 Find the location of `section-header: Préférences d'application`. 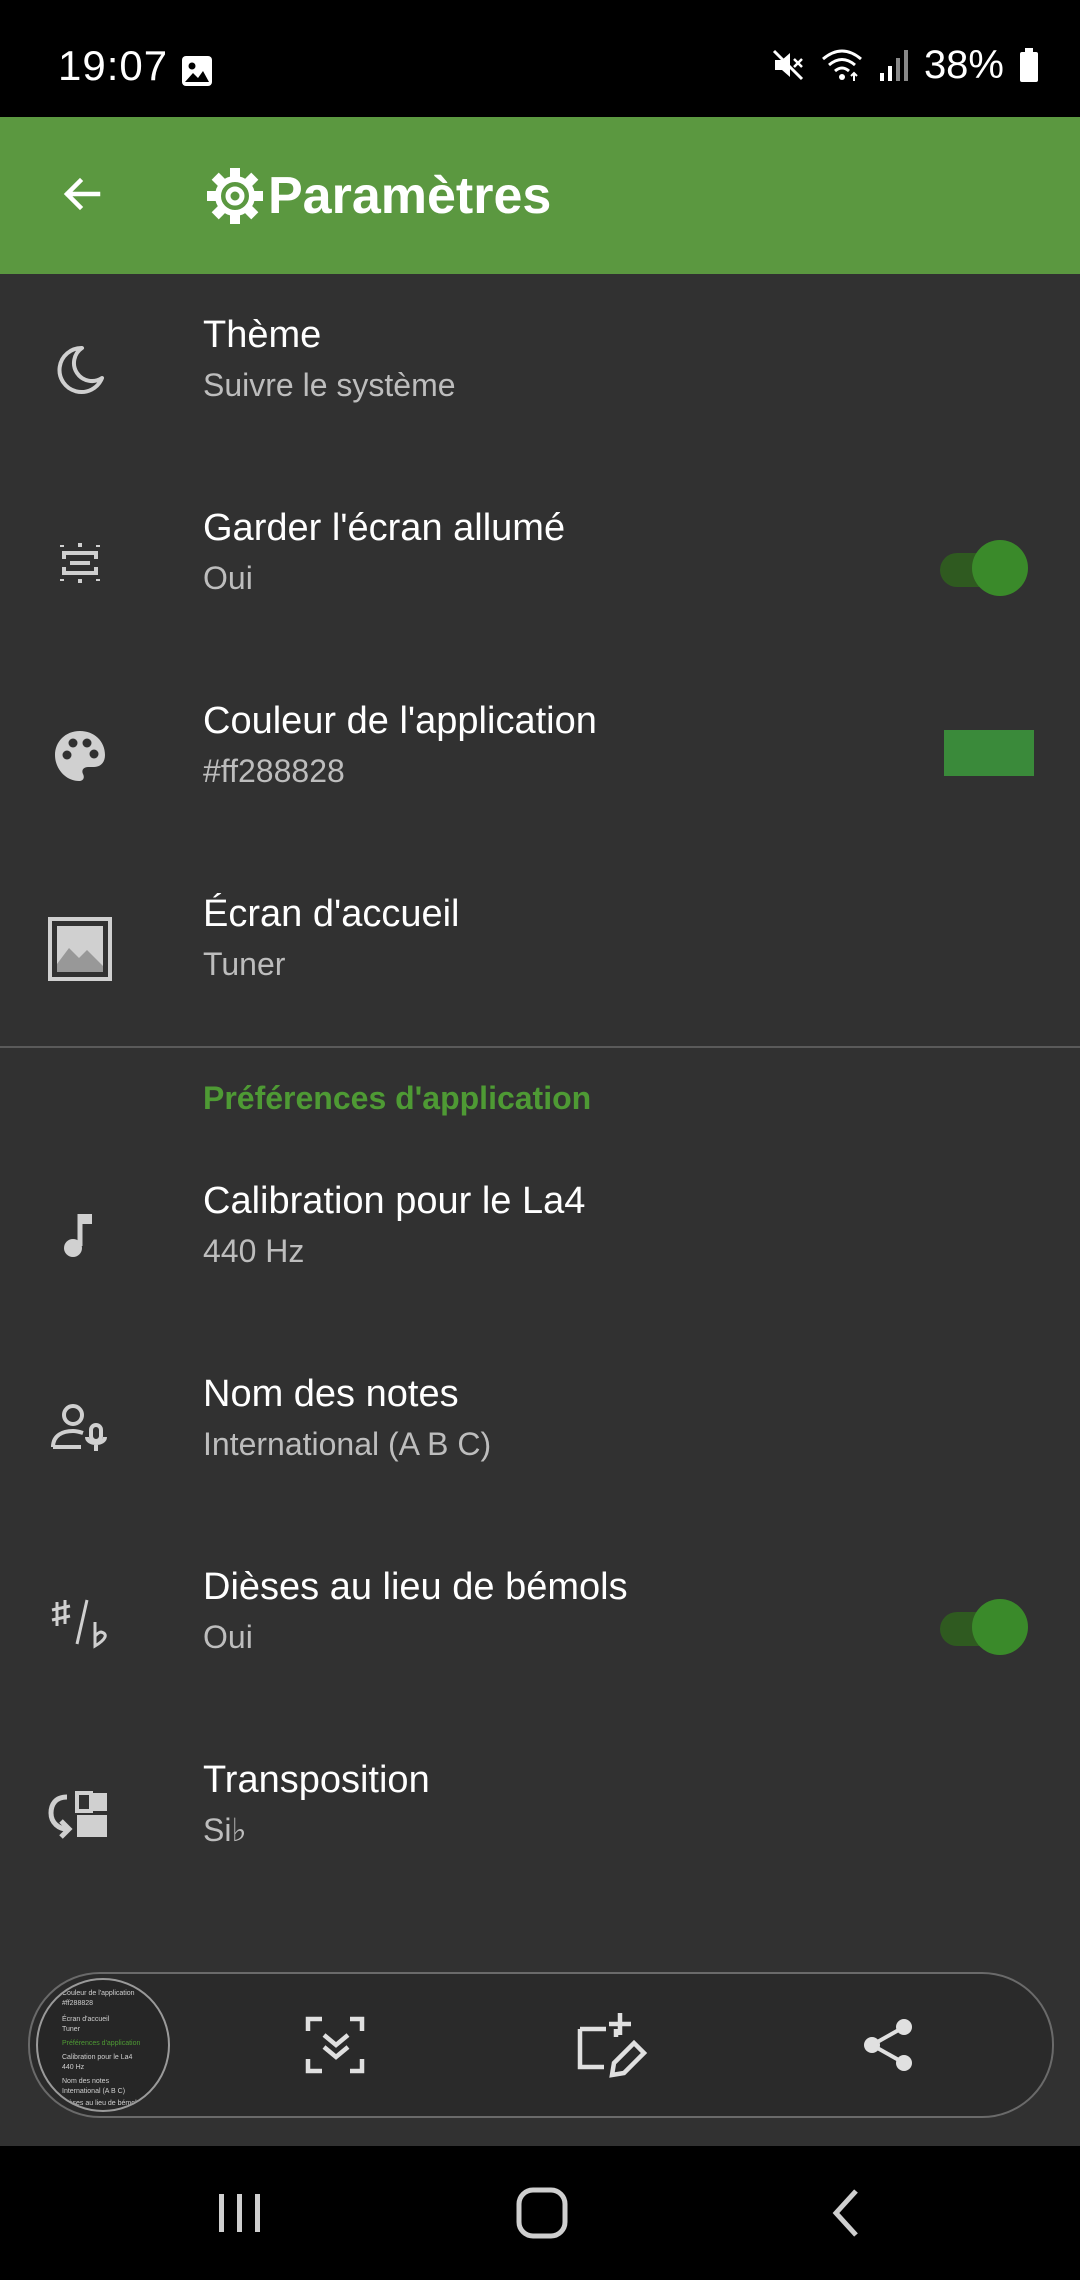

section-header: Préférences d'application is located at coordinates (540, 1094).